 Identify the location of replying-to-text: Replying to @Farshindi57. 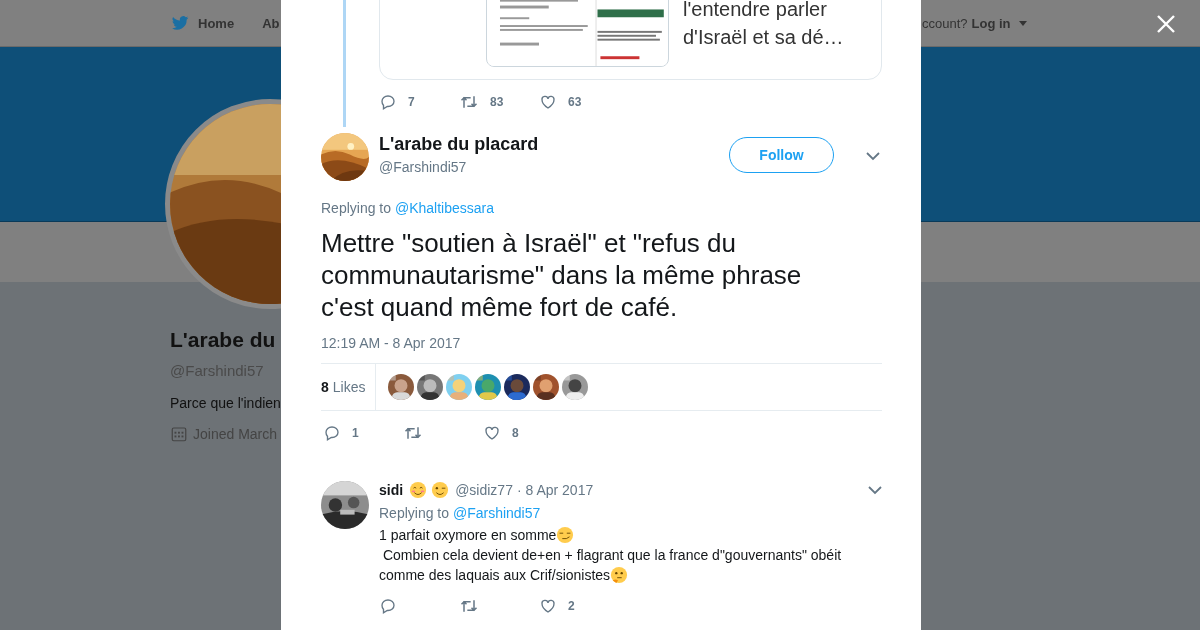
(460, 513).